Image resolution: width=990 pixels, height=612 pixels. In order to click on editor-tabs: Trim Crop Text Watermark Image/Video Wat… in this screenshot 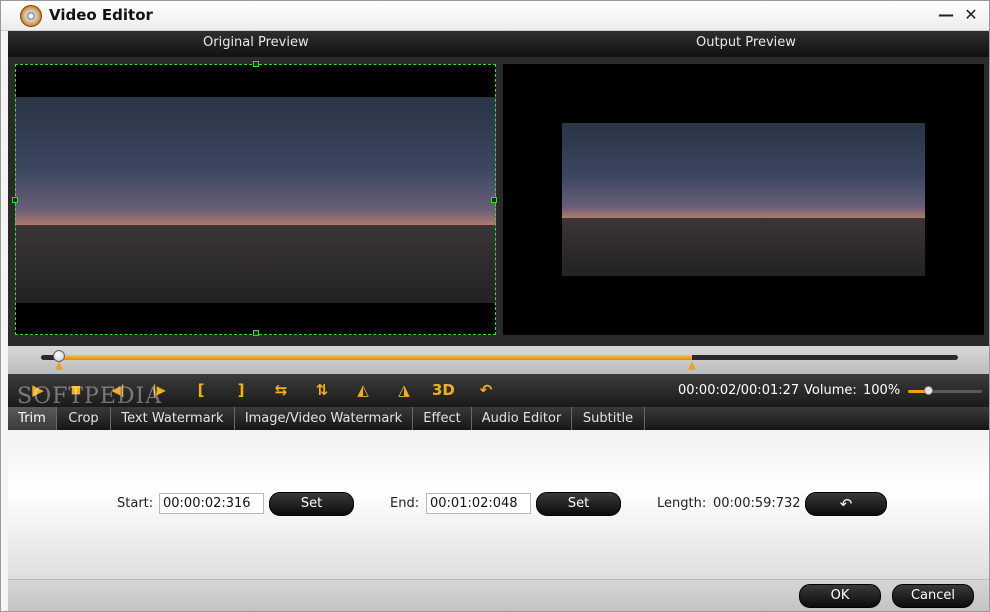, I will do `click(498, 418)`.